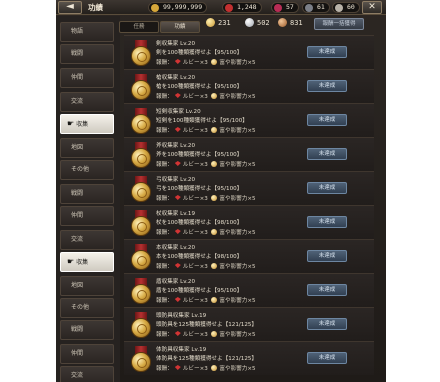  Describe the element at coordinates (199, 223) in the screenshot. I see `achievement-description: 杖を100種類獲得せよ【98/100】` at that location.